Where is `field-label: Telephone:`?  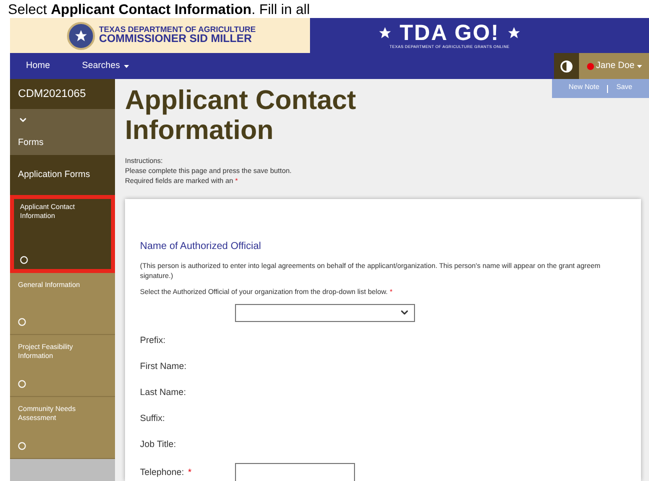
field-label: Telephone: is located at coordinates (162, 471).